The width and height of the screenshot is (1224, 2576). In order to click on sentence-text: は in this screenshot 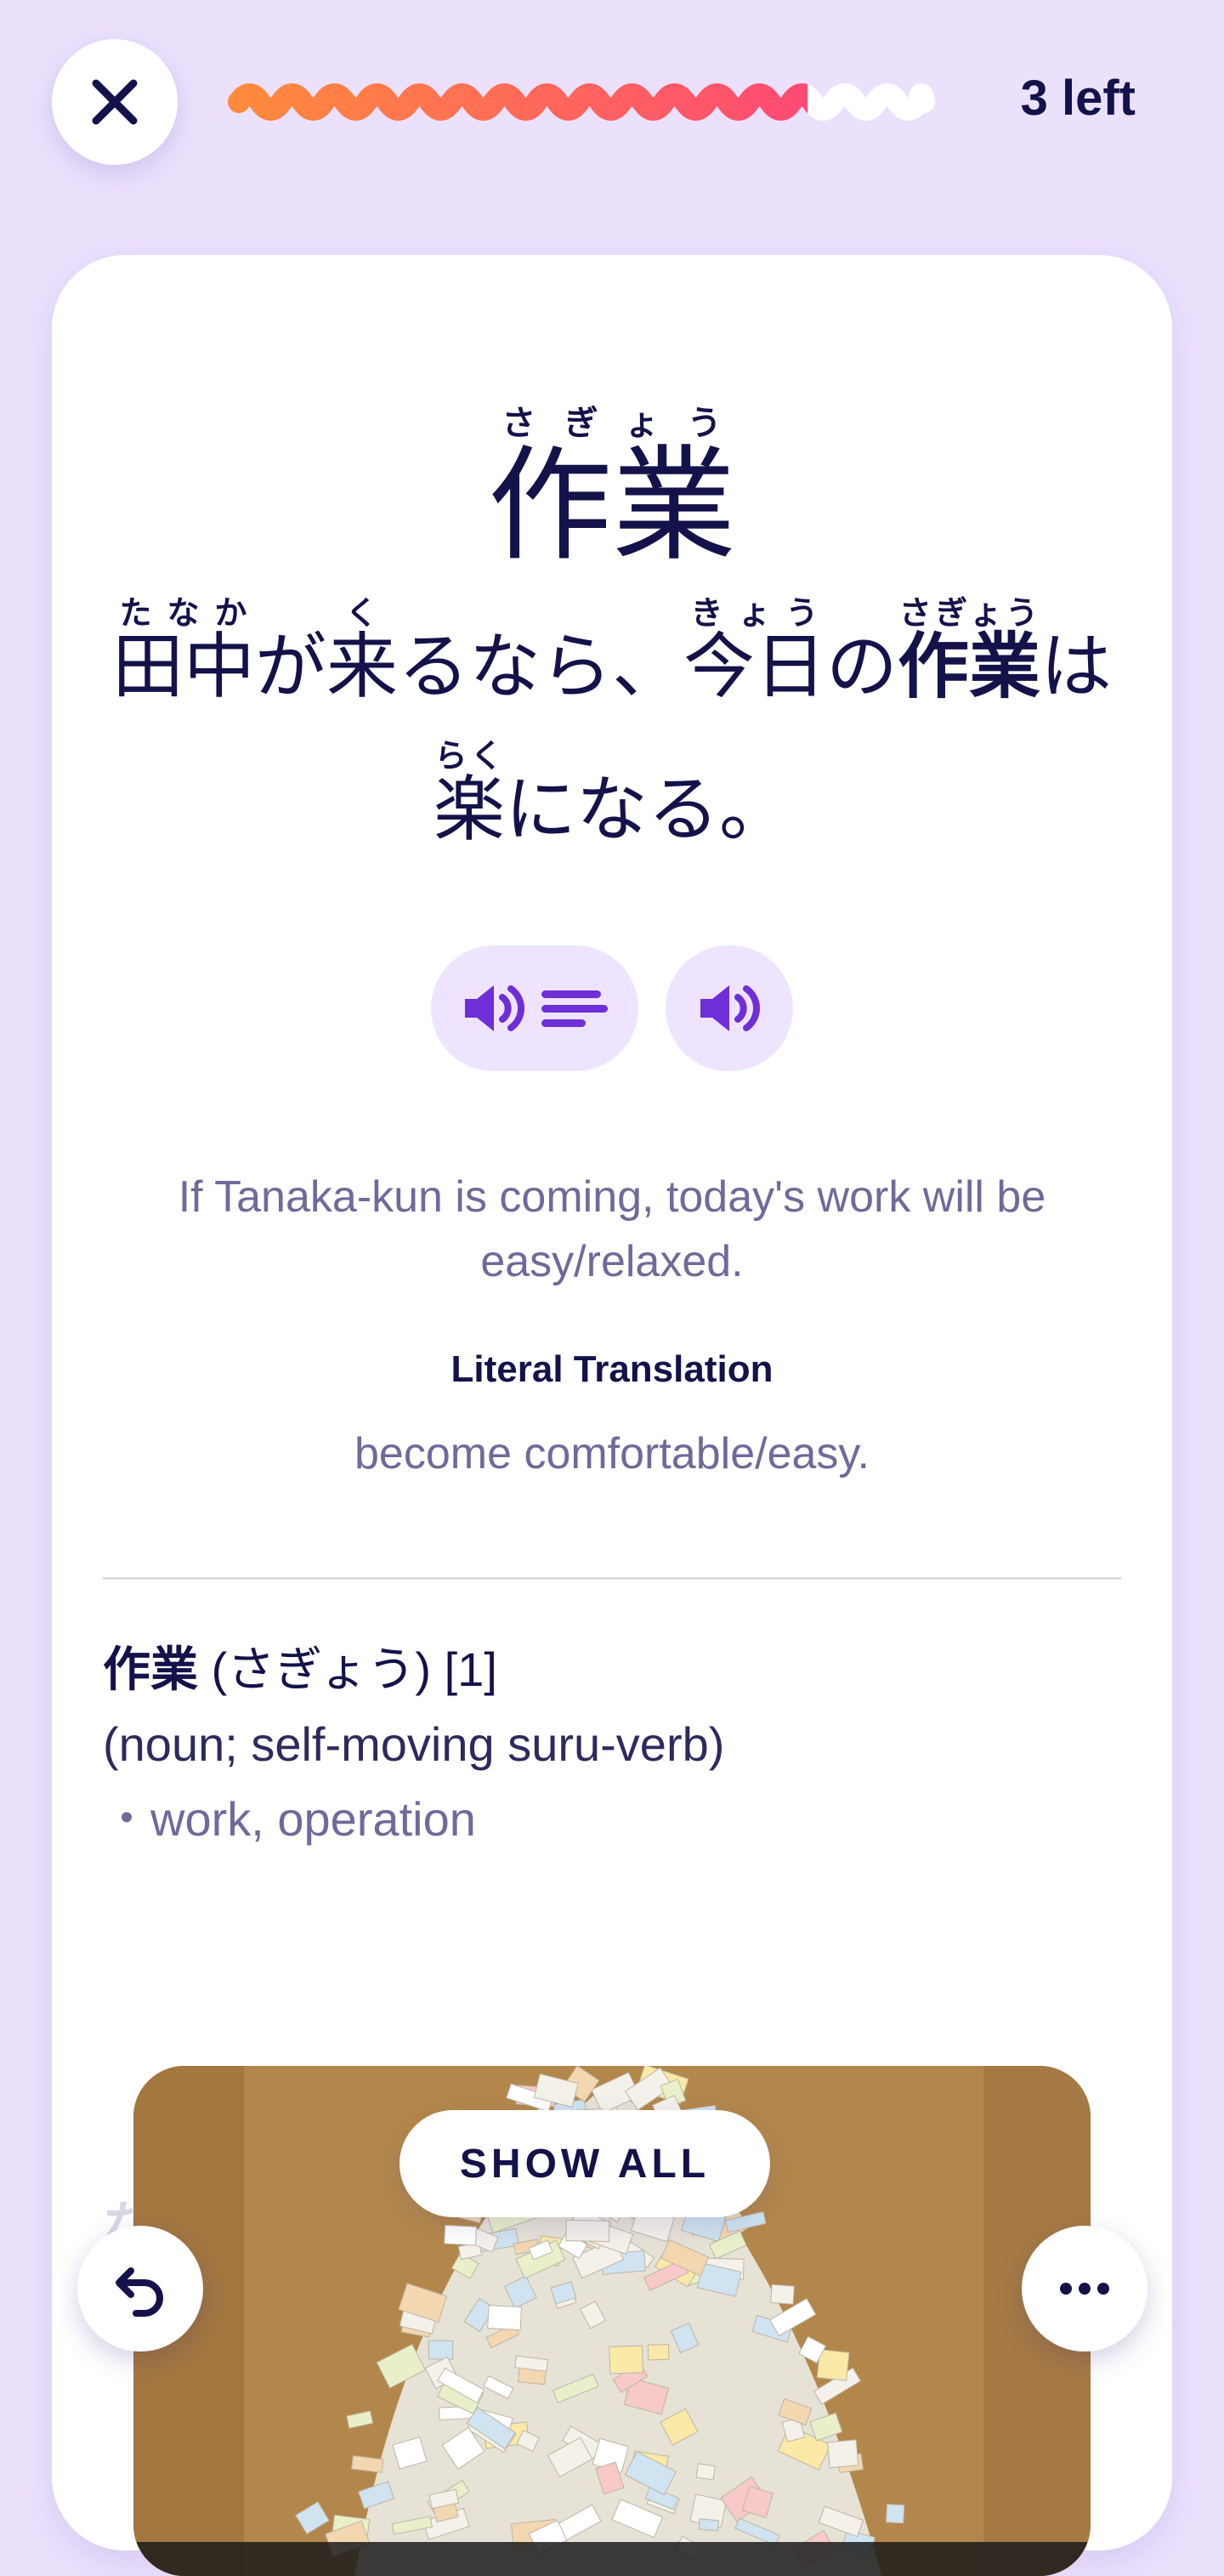, I will do `click(1076, 667)`.